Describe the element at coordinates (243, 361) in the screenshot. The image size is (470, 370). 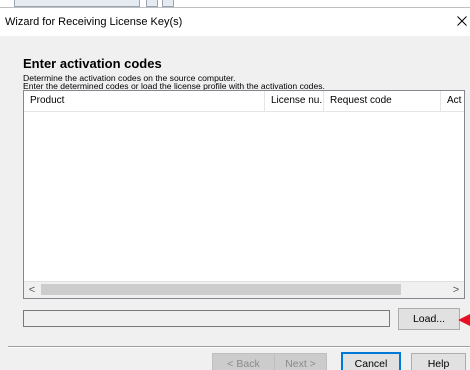
I see `back-button: < Back` at that location.